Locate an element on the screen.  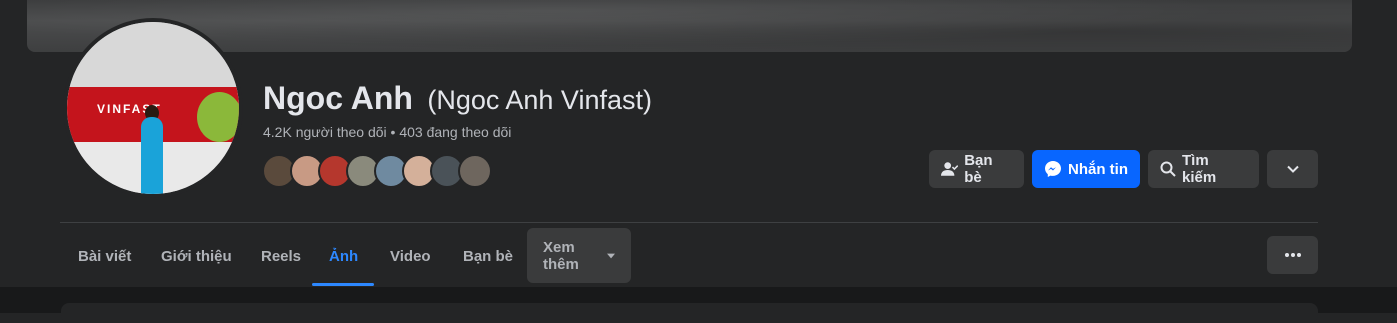
profile-alternate-name: (Ngoc Anh Vinfast) is located at coordinates (539, 100).